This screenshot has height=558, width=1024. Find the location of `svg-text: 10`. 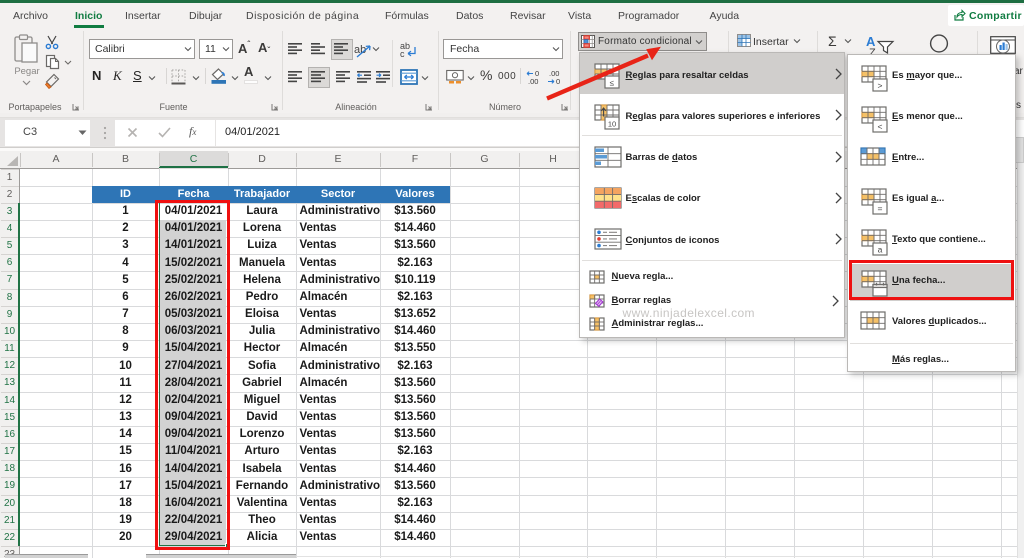

svg-text: 10 is located at coordinates (611, 124).